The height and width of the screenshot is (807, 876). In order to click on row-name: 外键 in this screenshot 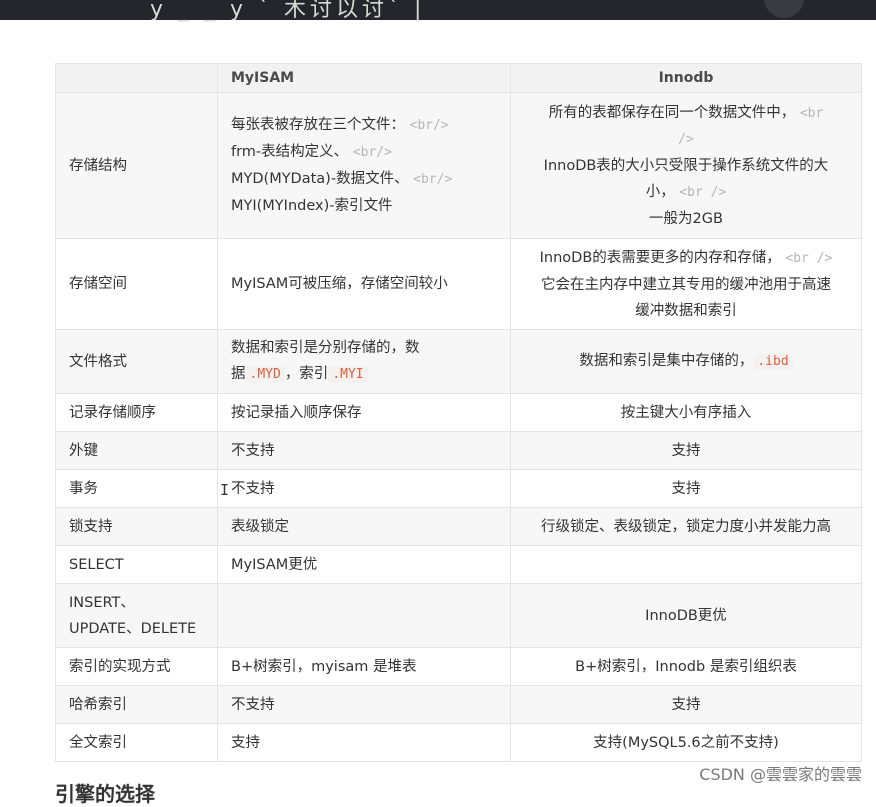, I will do `click(136, 450)`.